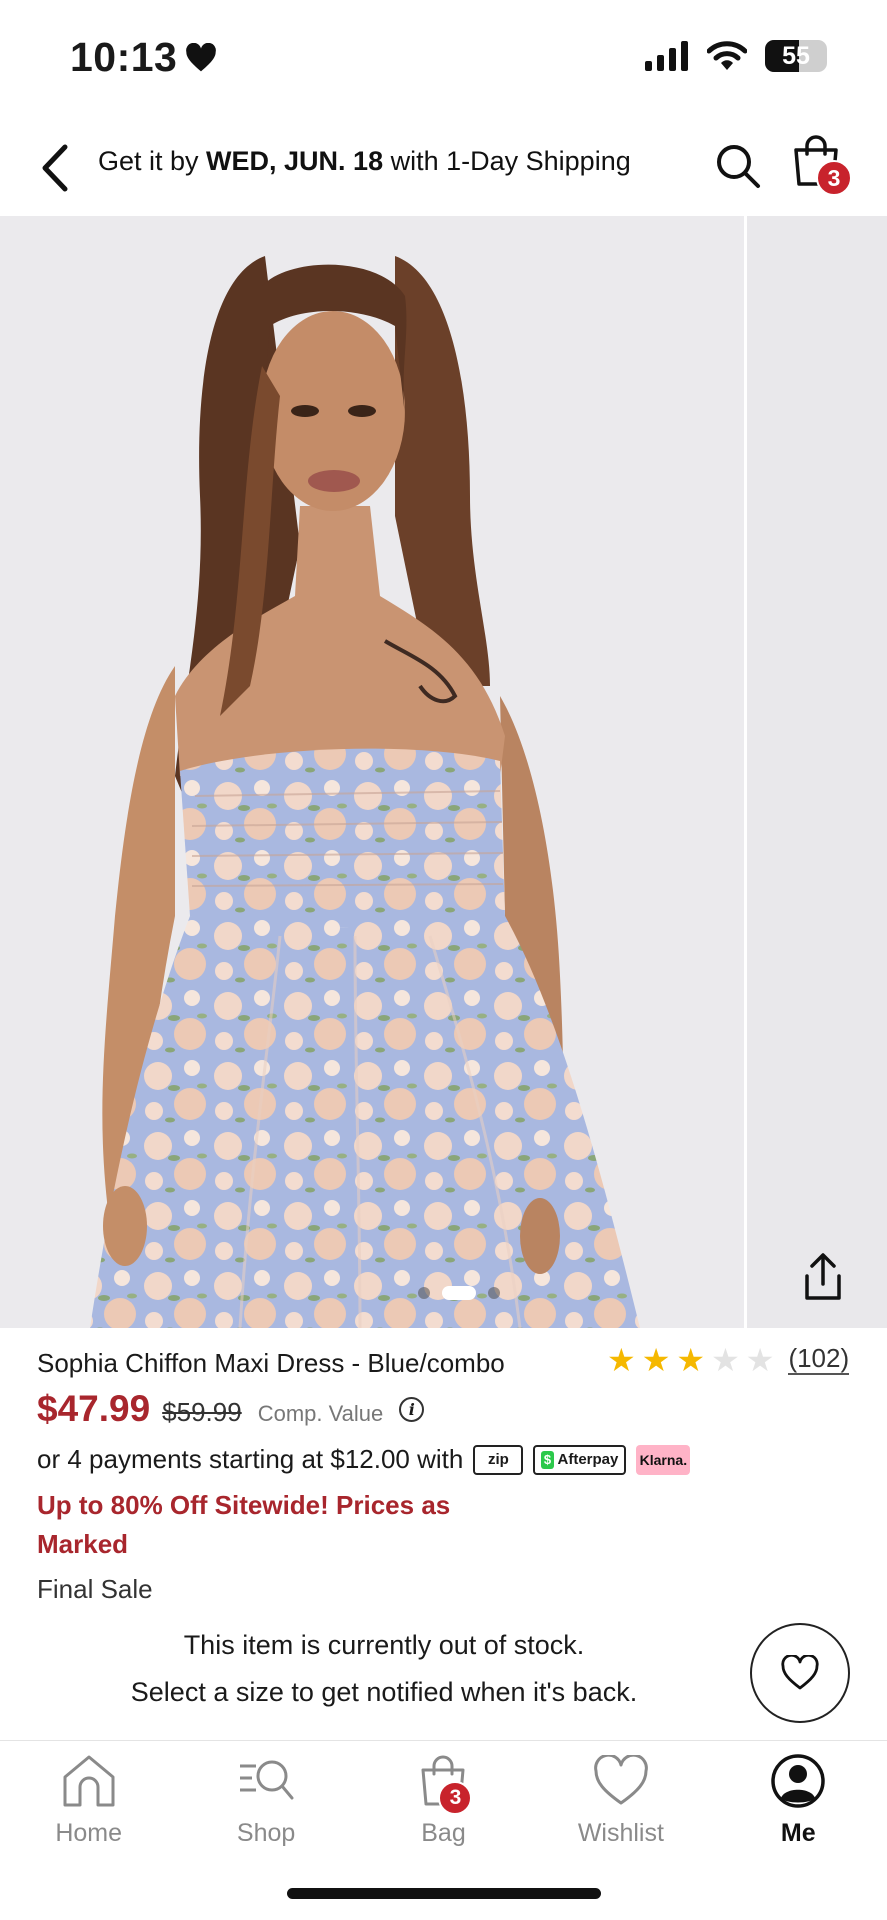  What do you see at coordinates (271, 1363) in the screenshot?
I see `product-title: Sophia Chiffon Maxi Dress - Blue/combo` at bounding box center [271, 1363].